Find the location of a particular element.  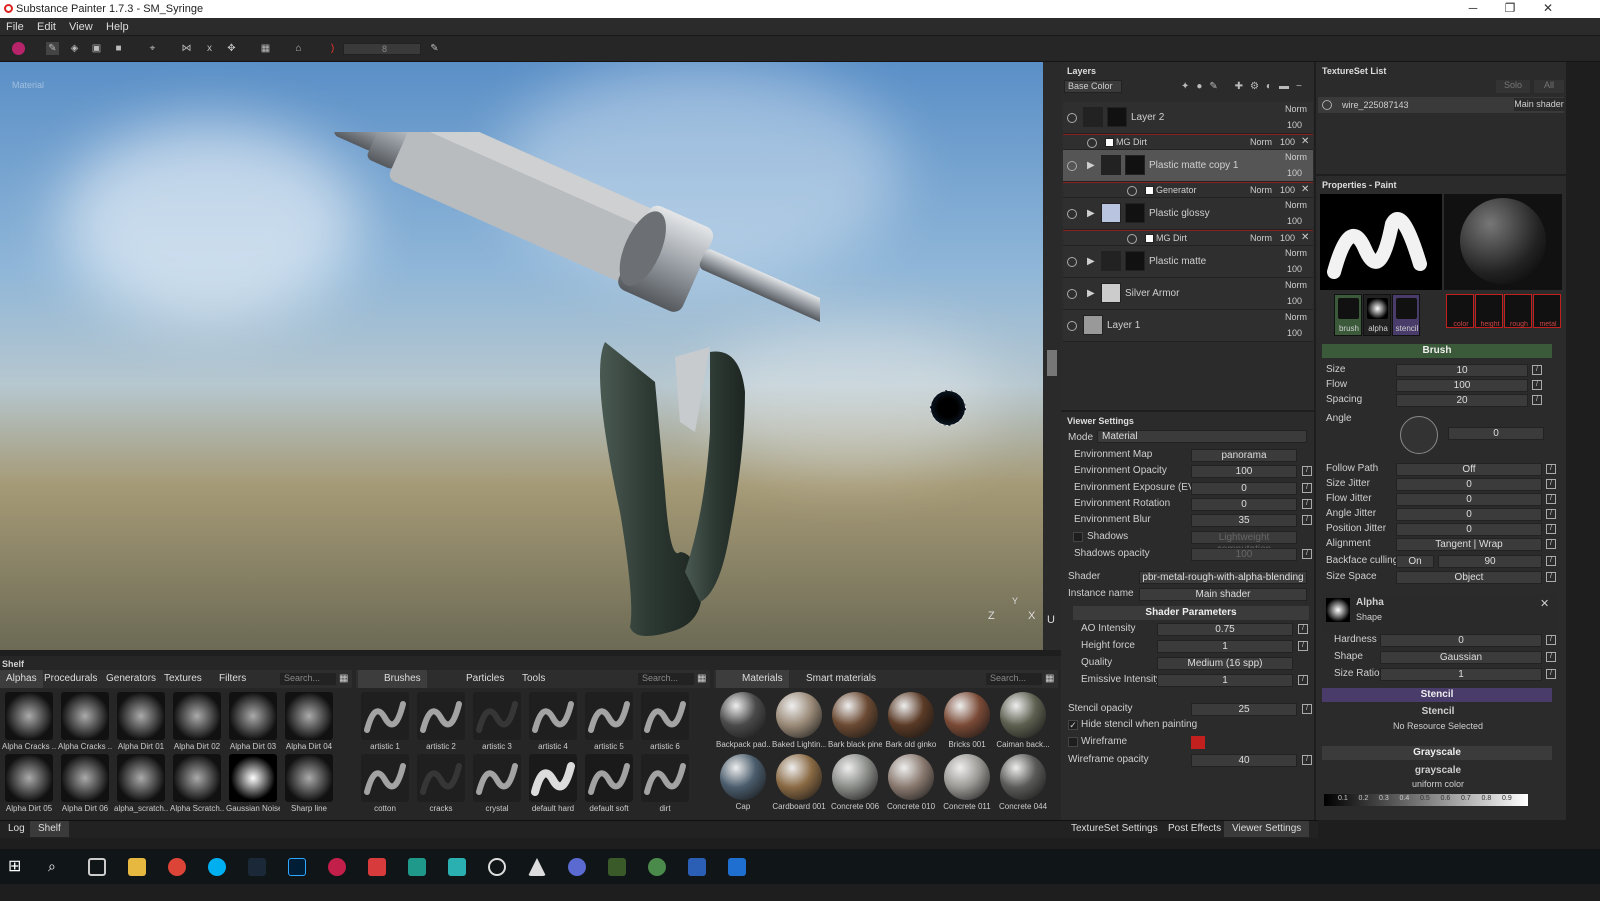

shelf-tab-tools: Tools is located at coordinates (533, 679).